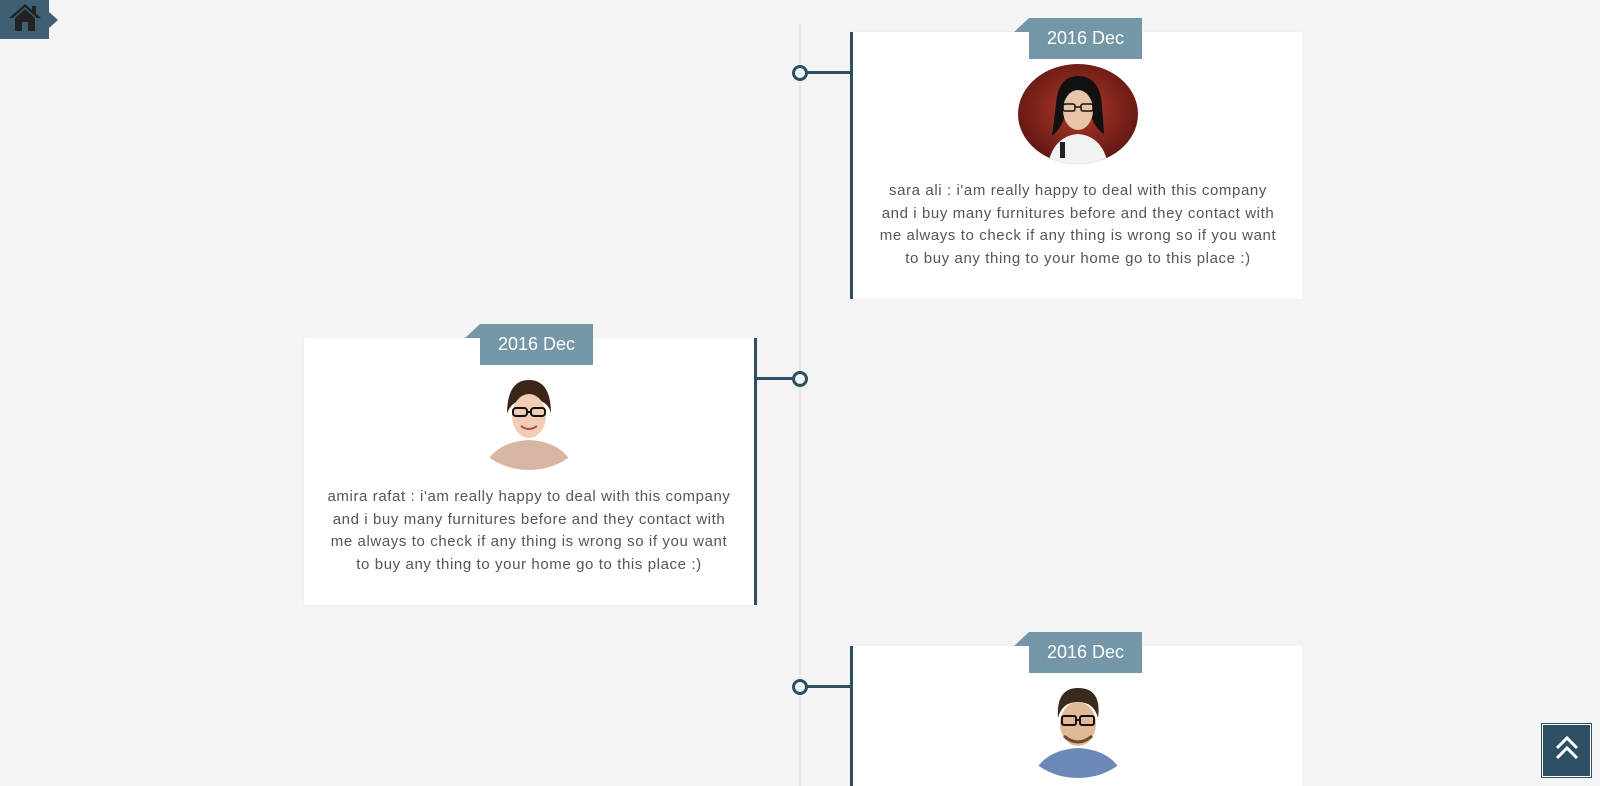 The height and width of the screenshot is (786, 1600). I want to click on double-chevron-up-icon, so click(1567, 750).